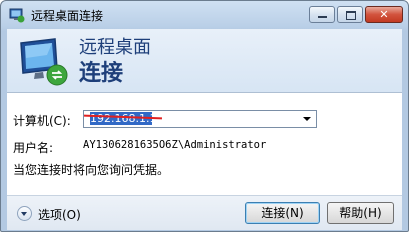 This screenshot has width=409, height=240. Describe the element at coordinates (101, 73) in the screenshot. I see `header-title-line2: 连接` at that location.